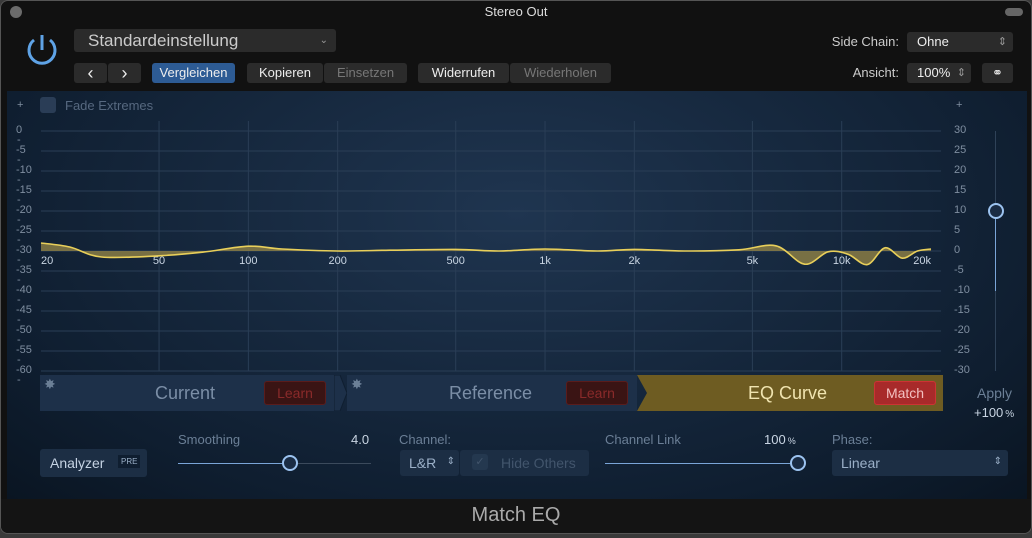 This screenshot has height=538, width=1032. Describe the element at coordinates (545, 261) in the screenshot. I see `freq-label: 1k` at that location.